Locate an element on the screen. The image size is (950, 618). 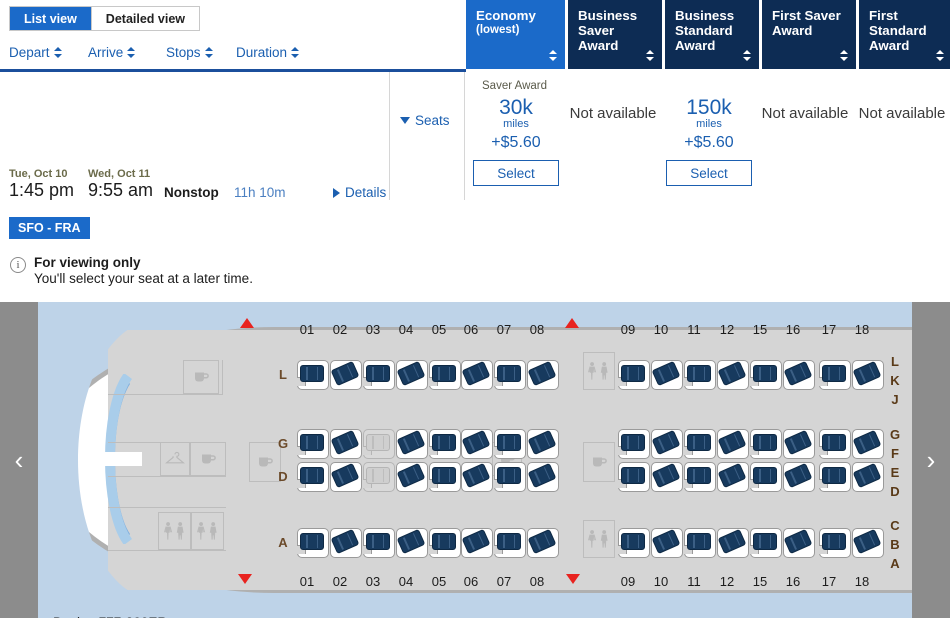
award-type-label is located at coordinates (709, 88).